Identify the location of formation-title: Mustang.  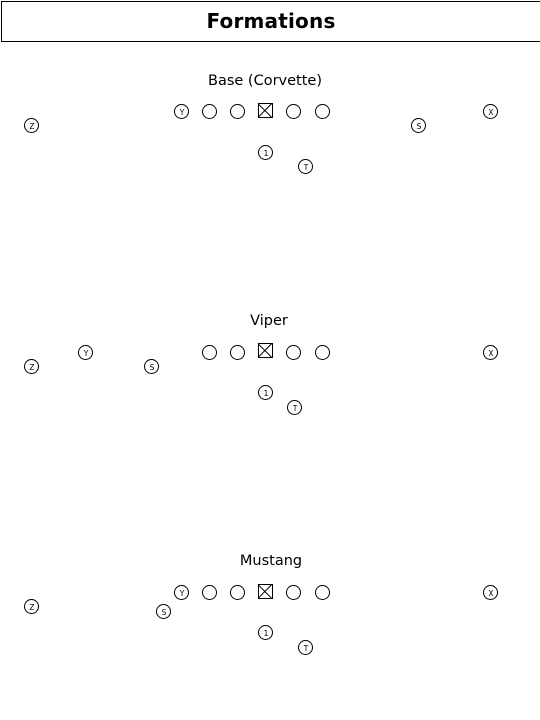
(271, 561).